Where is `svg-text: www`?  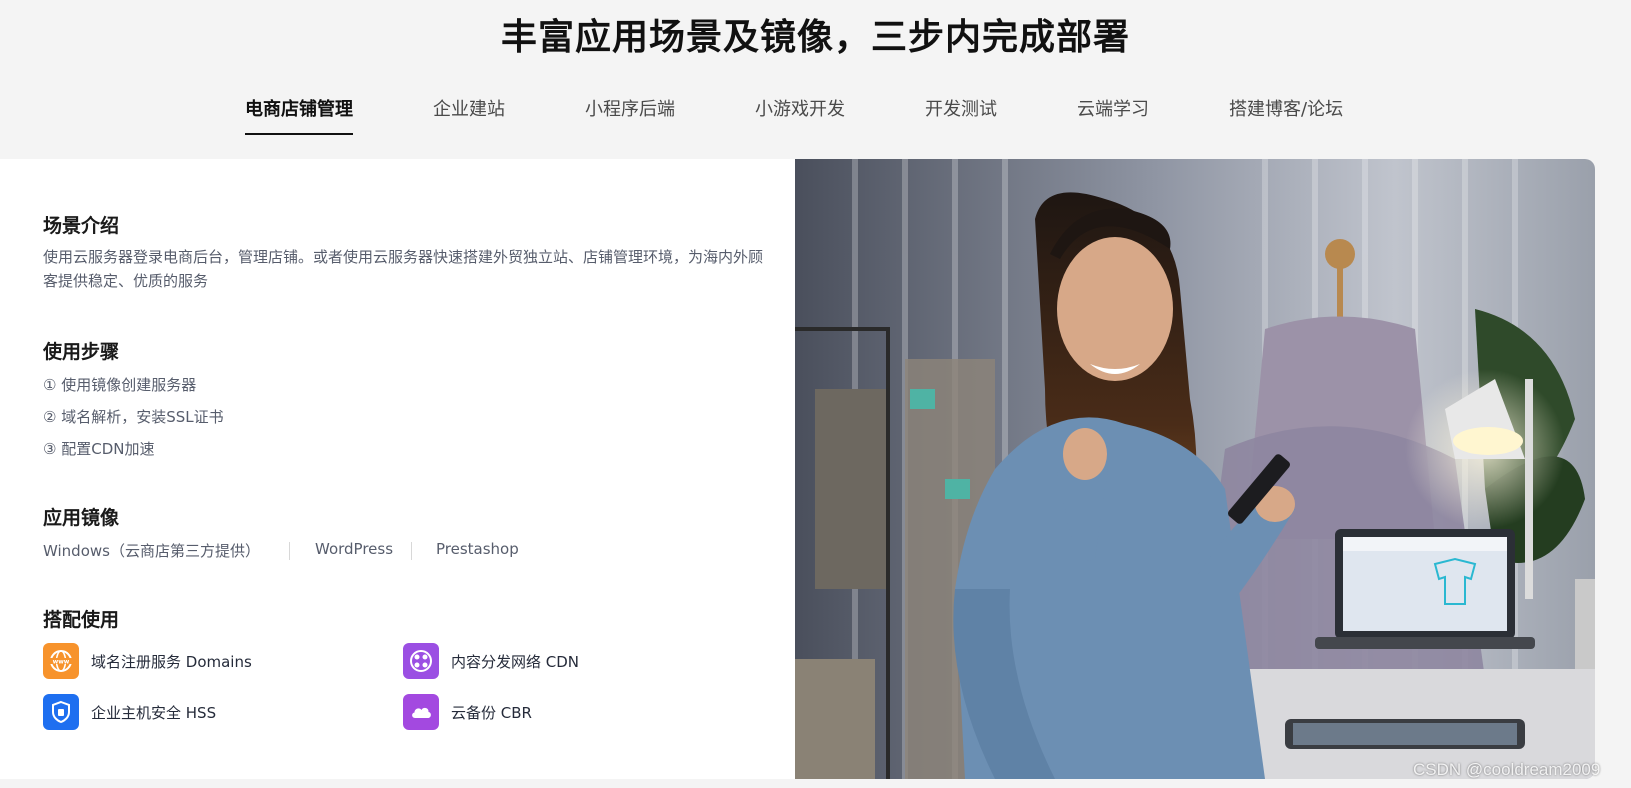 svg-text: www is located at coordinates (61, 662).